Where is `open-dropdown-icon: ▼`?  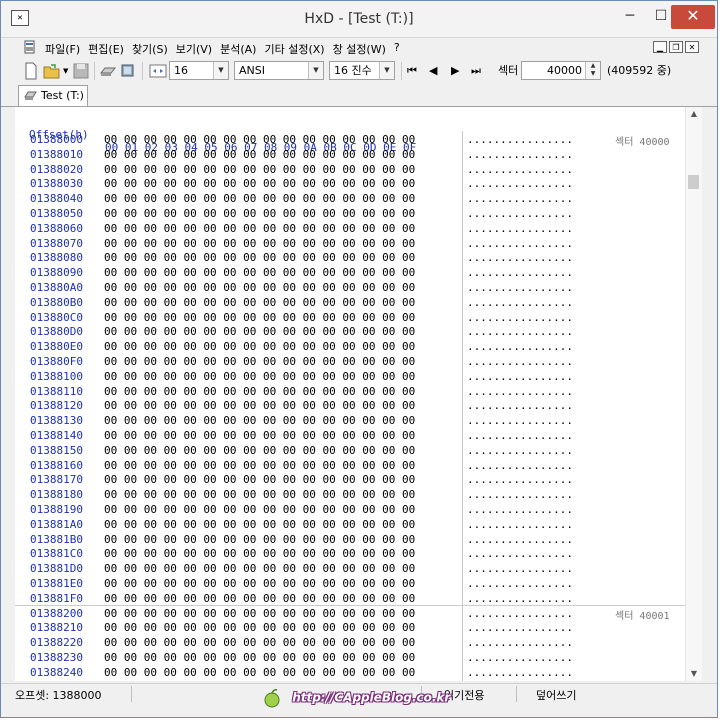
open-dropdown-icon: ▼ is located at coordinates (67, 71).